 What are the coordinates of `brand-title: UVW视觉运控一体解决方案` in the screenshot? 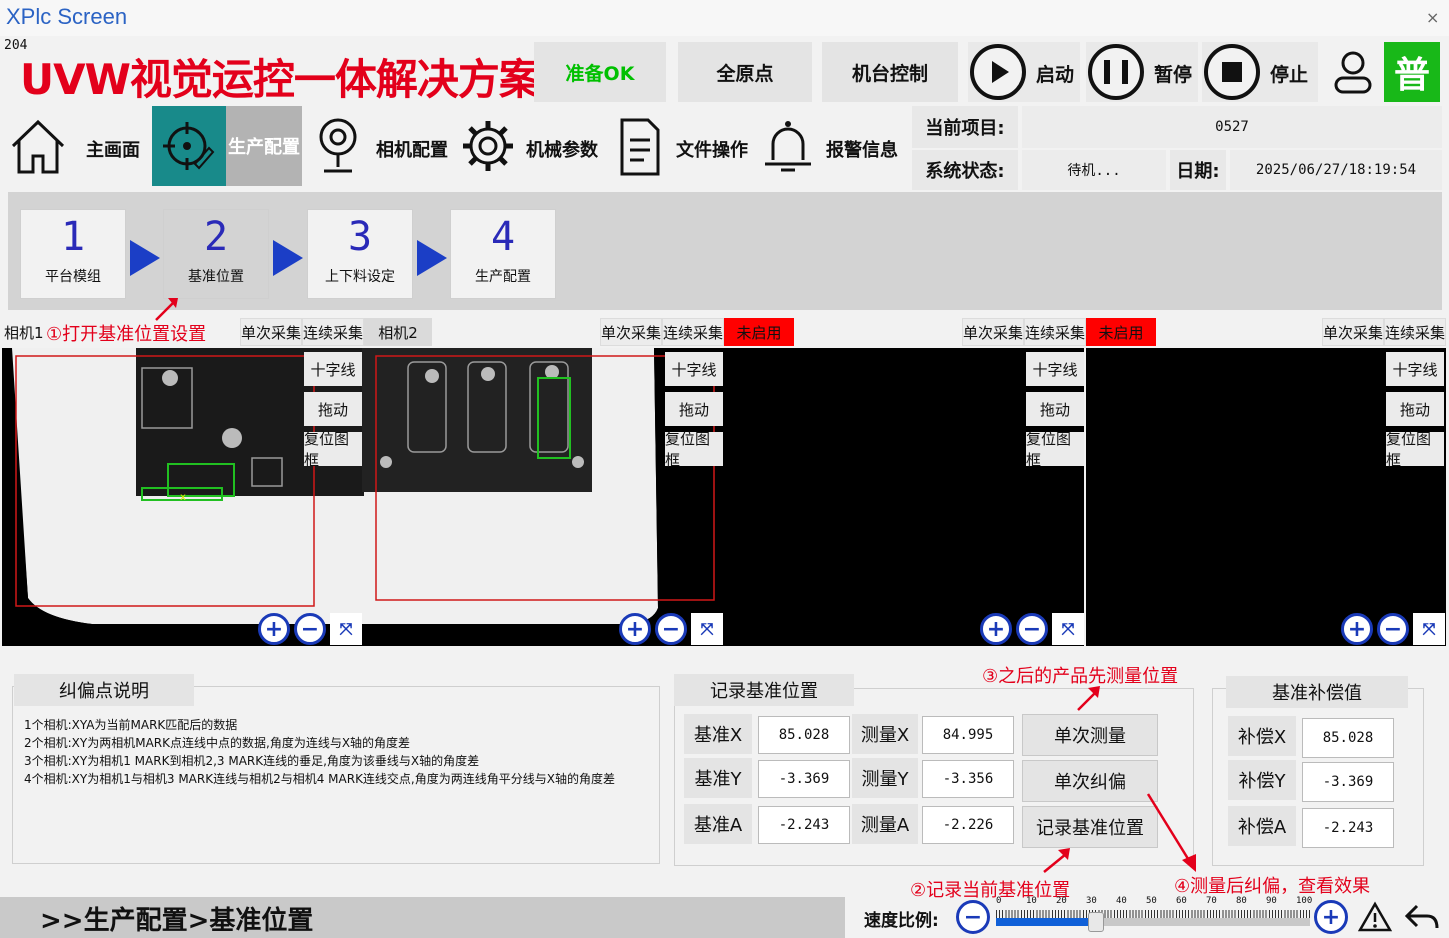 It's located at (280, 79).